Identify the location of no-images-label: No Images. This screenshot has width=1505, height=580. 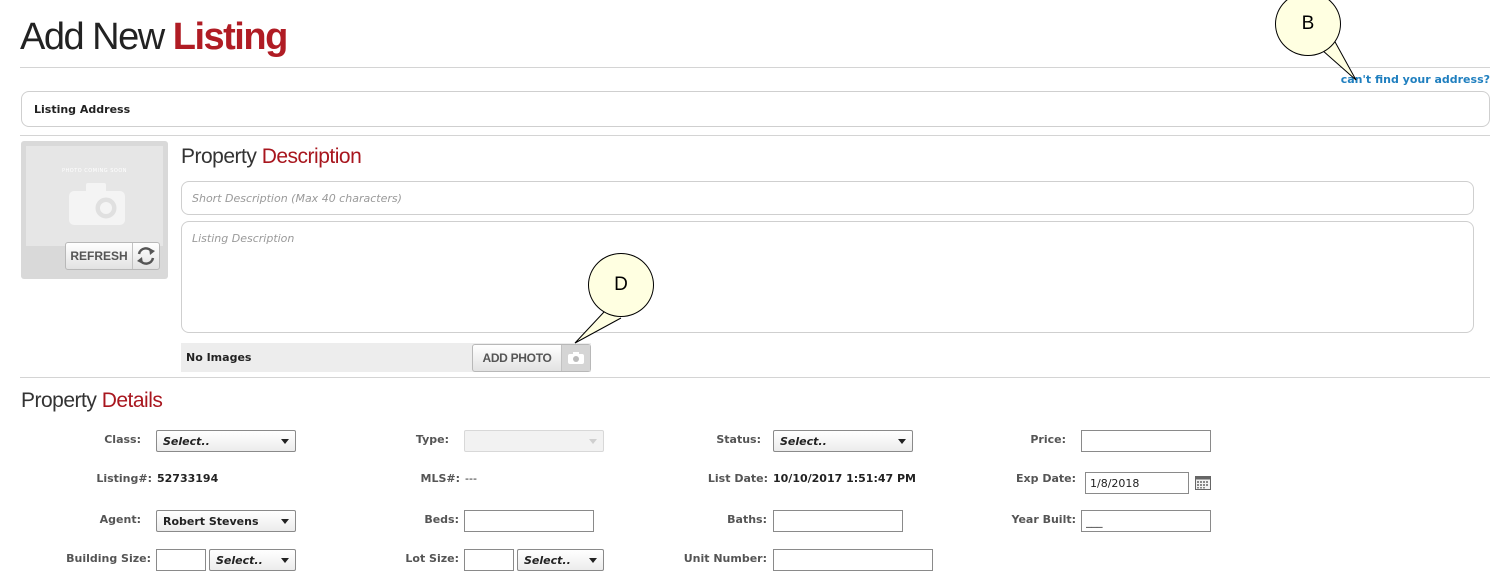
(219, 357).